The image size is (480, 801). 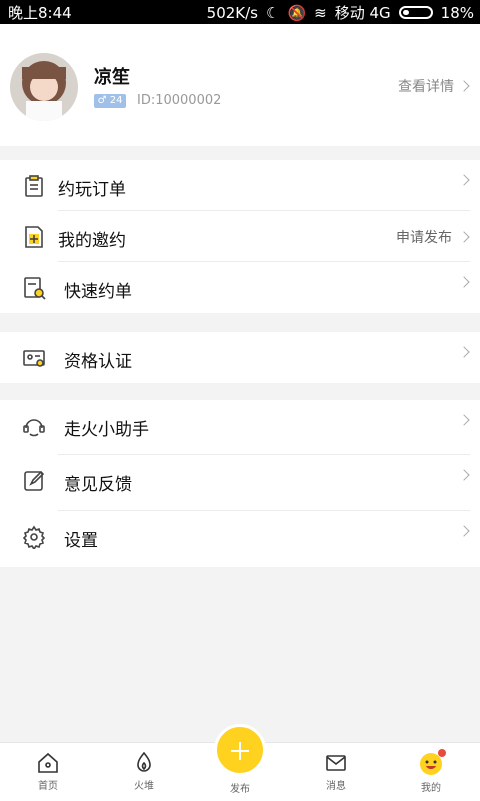 I want to click on mail-icon, so click(x=336, y=763).